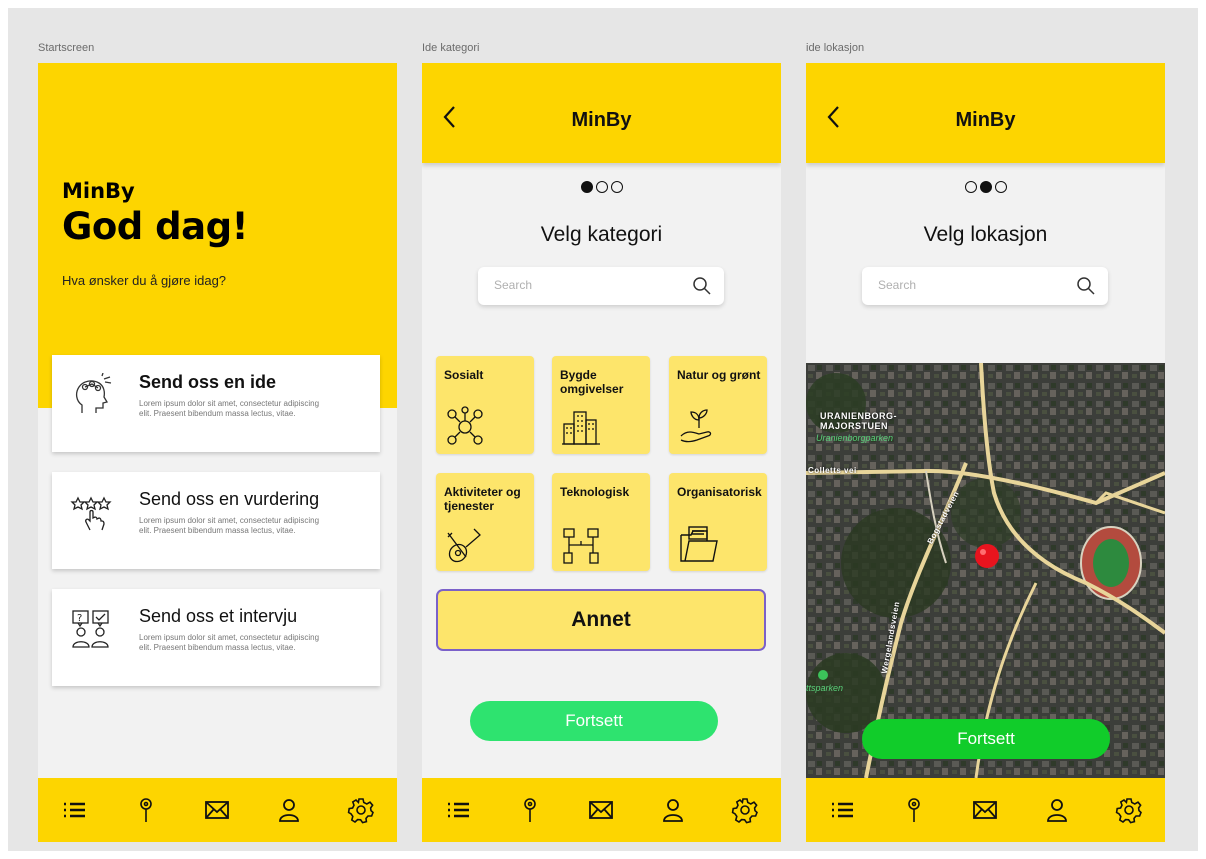 This screenshot has height=859, width=1206. What do you see at coordinates (581, 428) in the screenshot?
I see `buildings-icon` at bounding box center [581, 428].